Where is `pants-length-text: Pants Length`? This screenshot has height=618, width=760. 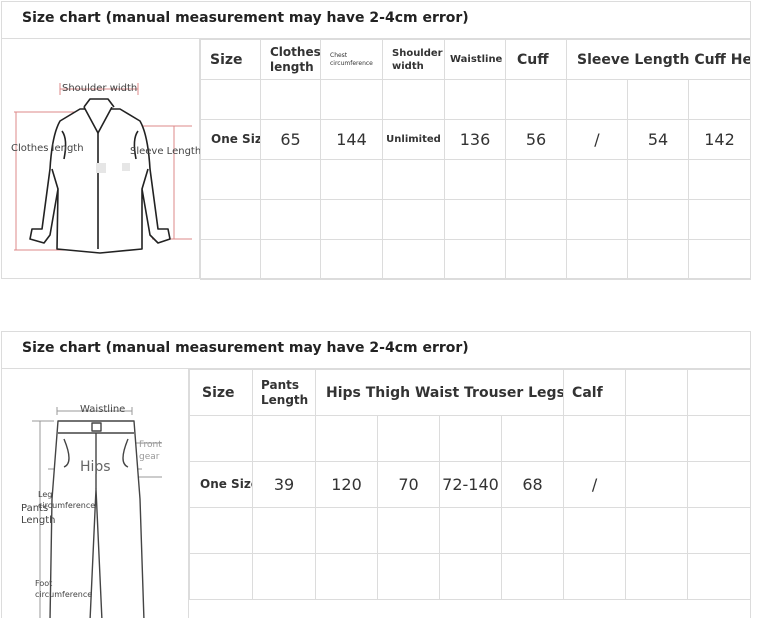 pants-length-text: Pants Length is located at coordinates (38, 514).